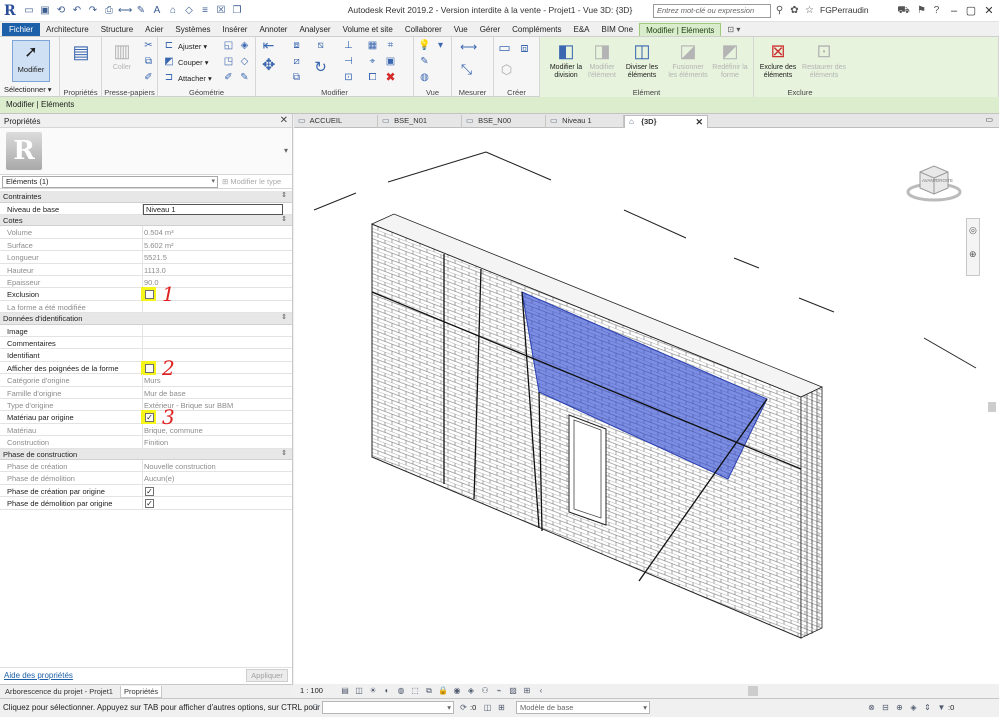  I want to click on tab-volume-et-site: Volume et site, so click(368, 29).